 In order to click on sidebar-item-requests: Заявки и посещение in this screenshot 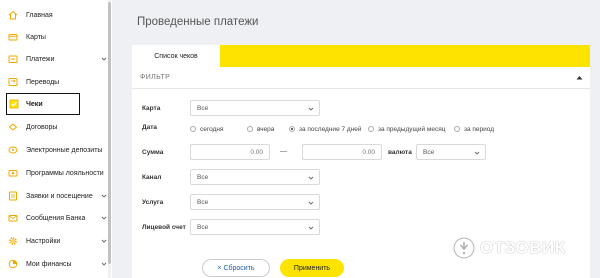, I will do `click(54, 196)`.